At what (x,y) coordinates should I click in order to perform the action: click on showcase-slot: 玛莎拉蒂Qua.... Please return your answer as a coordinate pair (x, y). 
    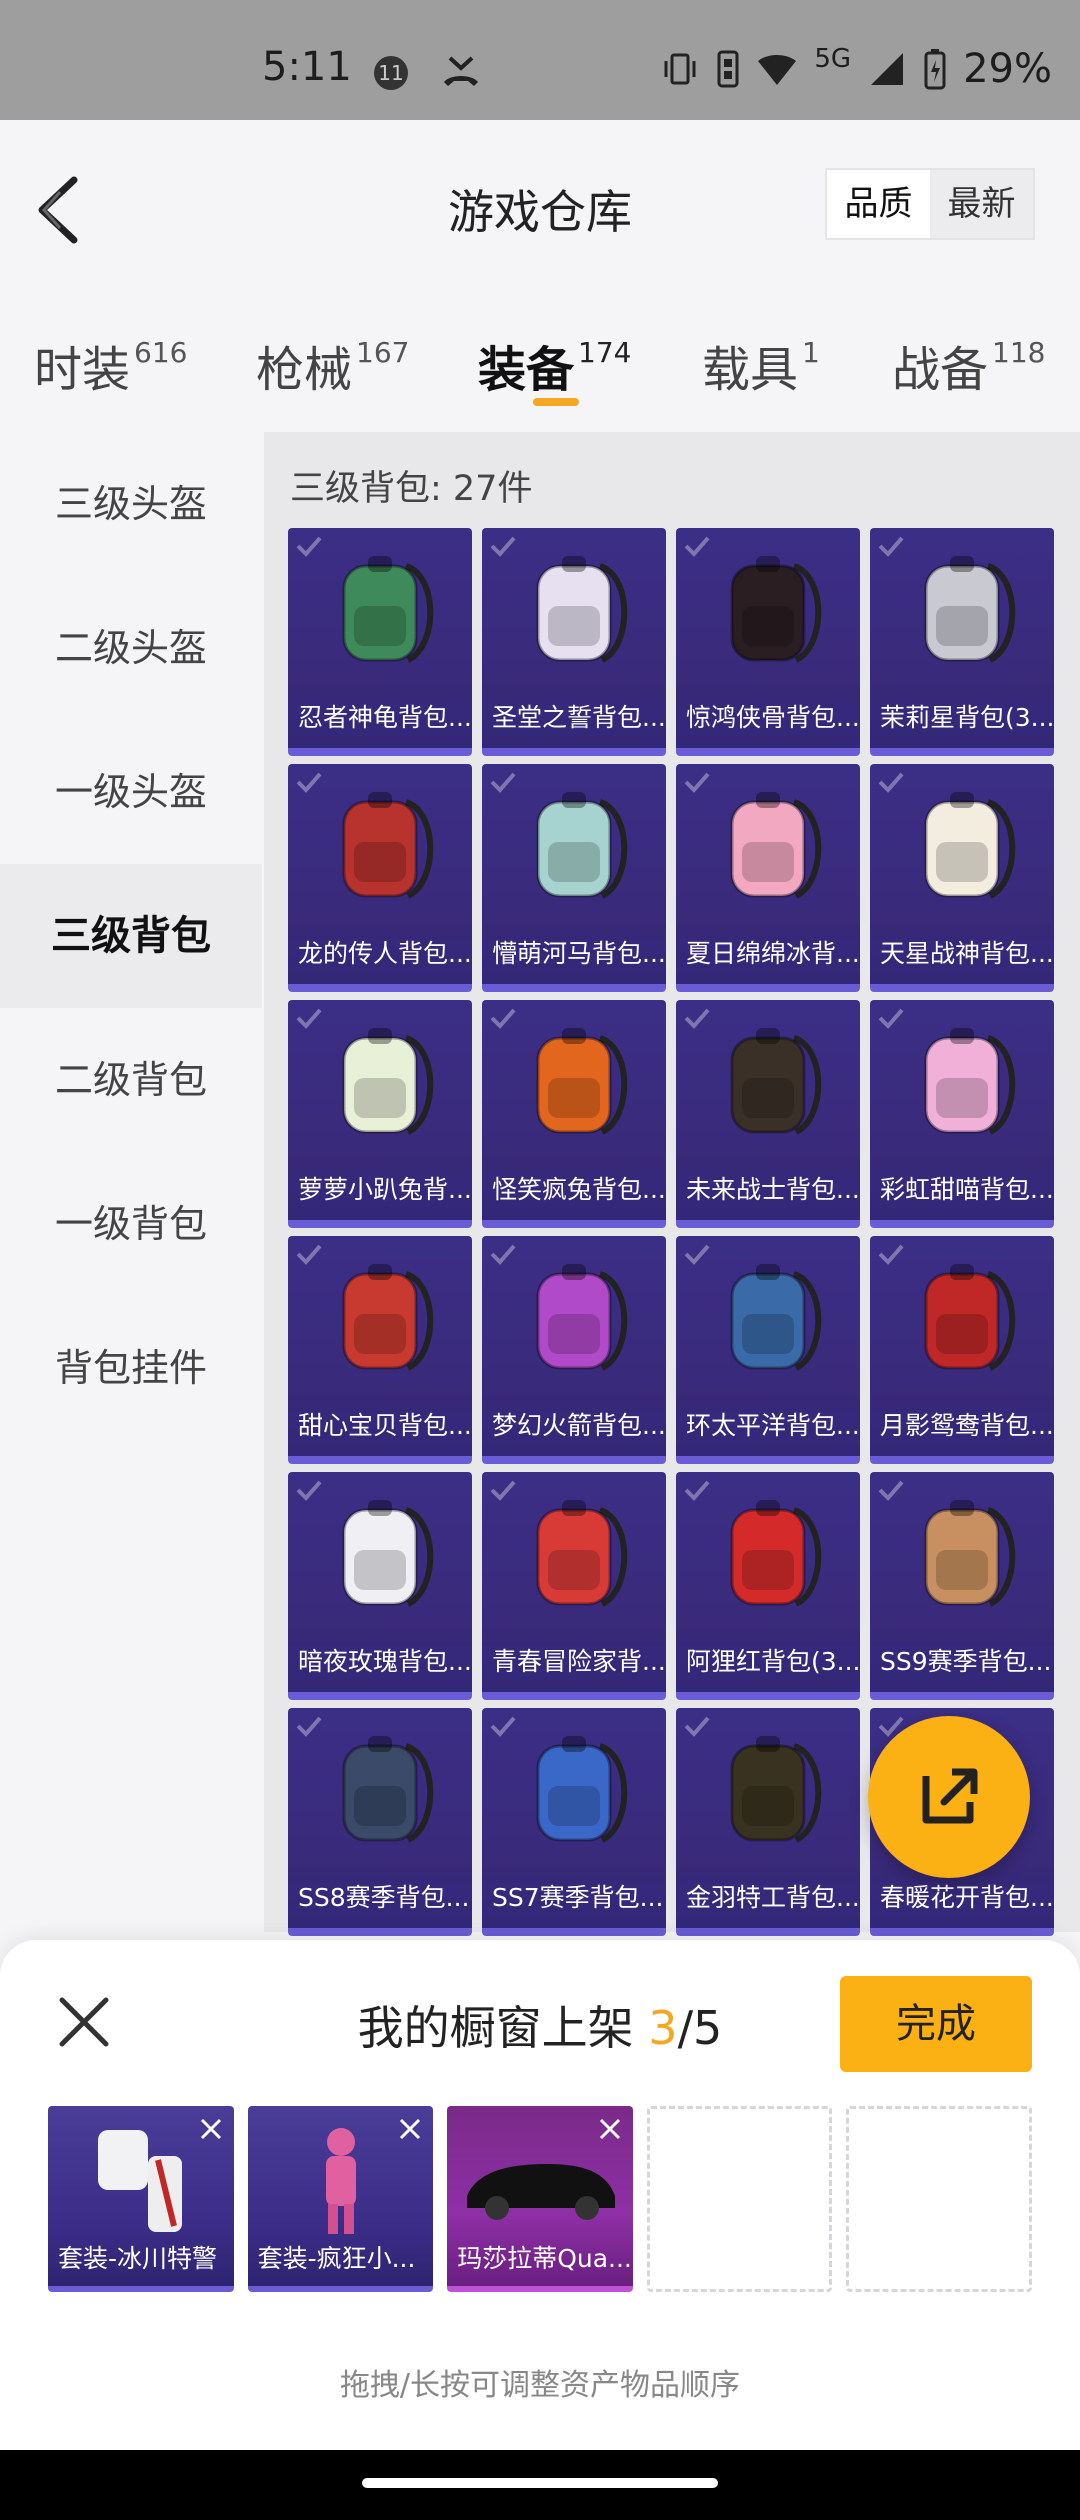
    Looking at the image, I should click on (540, 2199).